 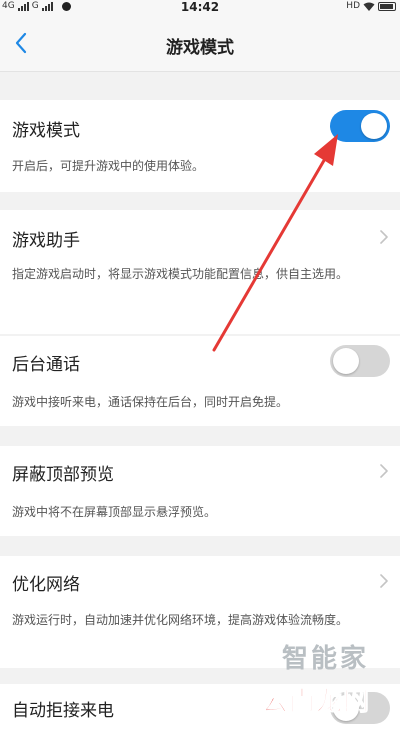 I want to click on status-right: HD, so click(x=371, y=6).